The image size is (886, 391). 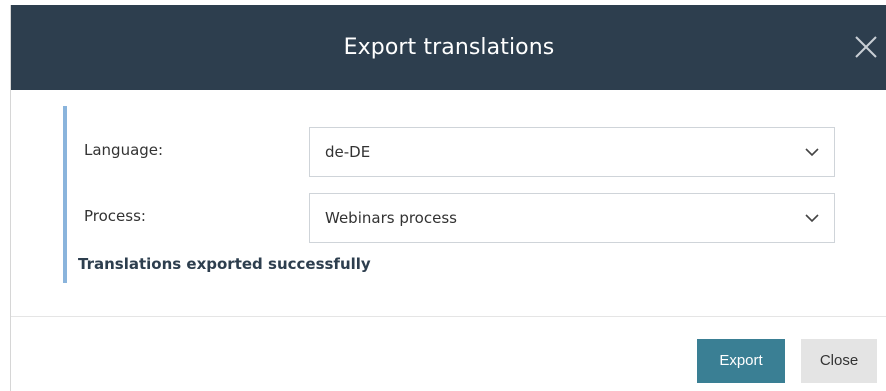 What do you see at coordinates (391, 218) in the screenshot?
I see `process-select-value: Webinars process` at bounding box center [391, 218].